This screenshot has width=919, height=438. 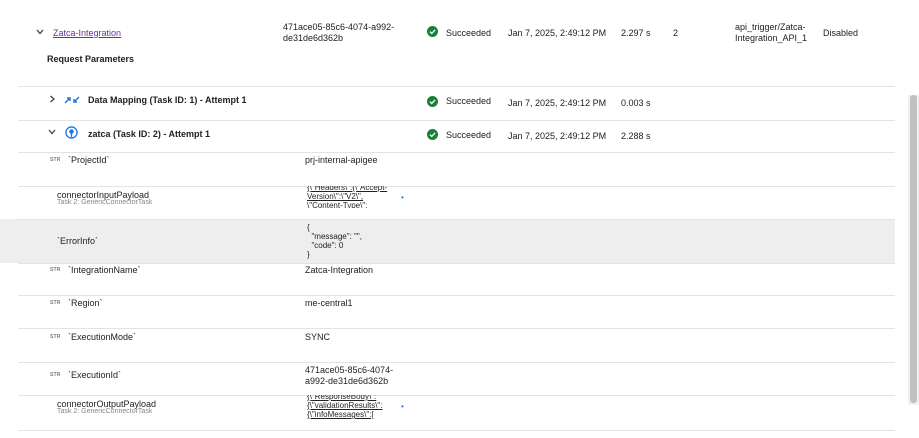 What do you see at coordinates (341, 160) in the screenshot?
I see `param-value: prj-internal-apigee` at bounding box center [341, 160].